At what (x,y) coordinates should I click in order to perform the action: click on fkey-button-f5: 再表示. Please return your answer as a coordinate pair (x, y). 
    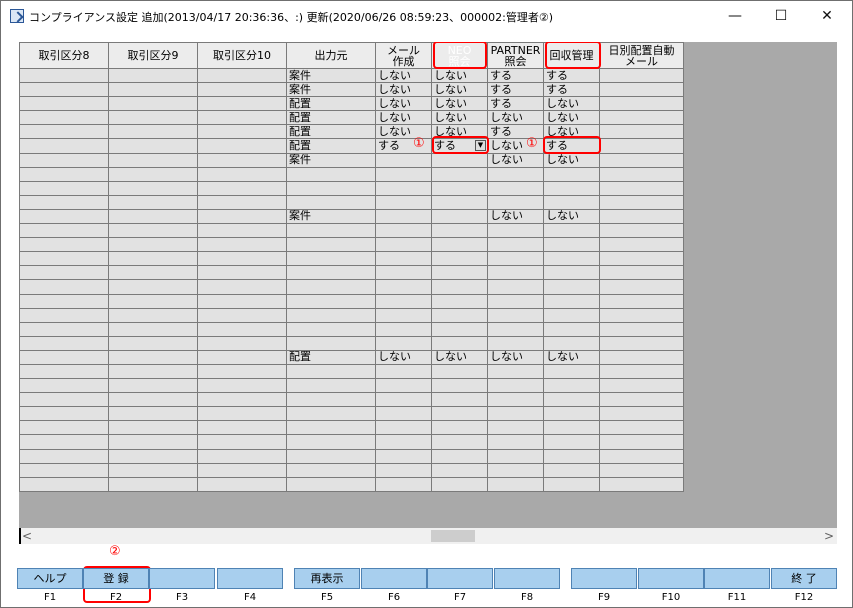
    Looking at the image, I should click on (327, 578).